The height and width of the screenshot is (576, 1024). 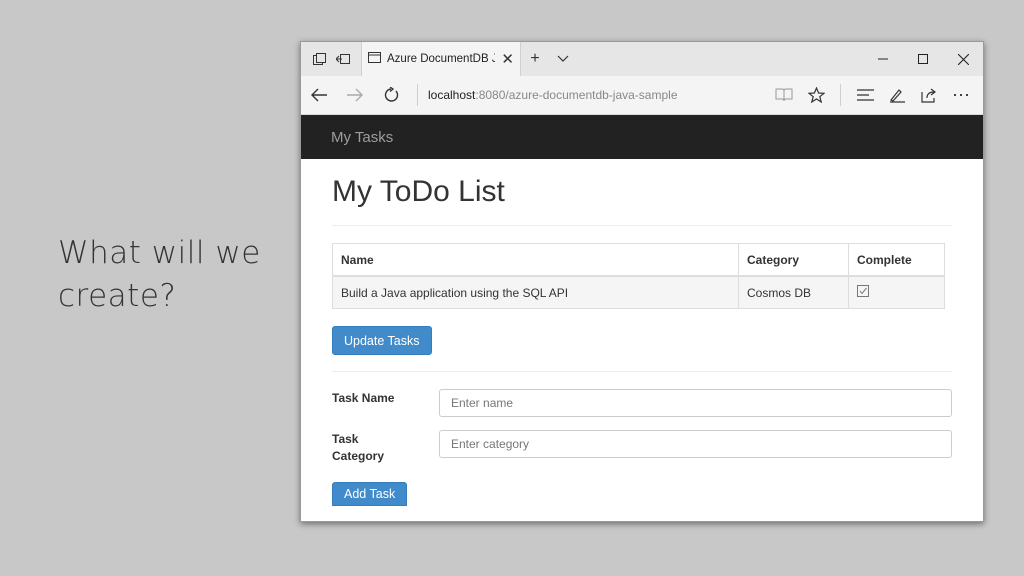 I want to click on url-host: localhost, so click(x=452, y=95).